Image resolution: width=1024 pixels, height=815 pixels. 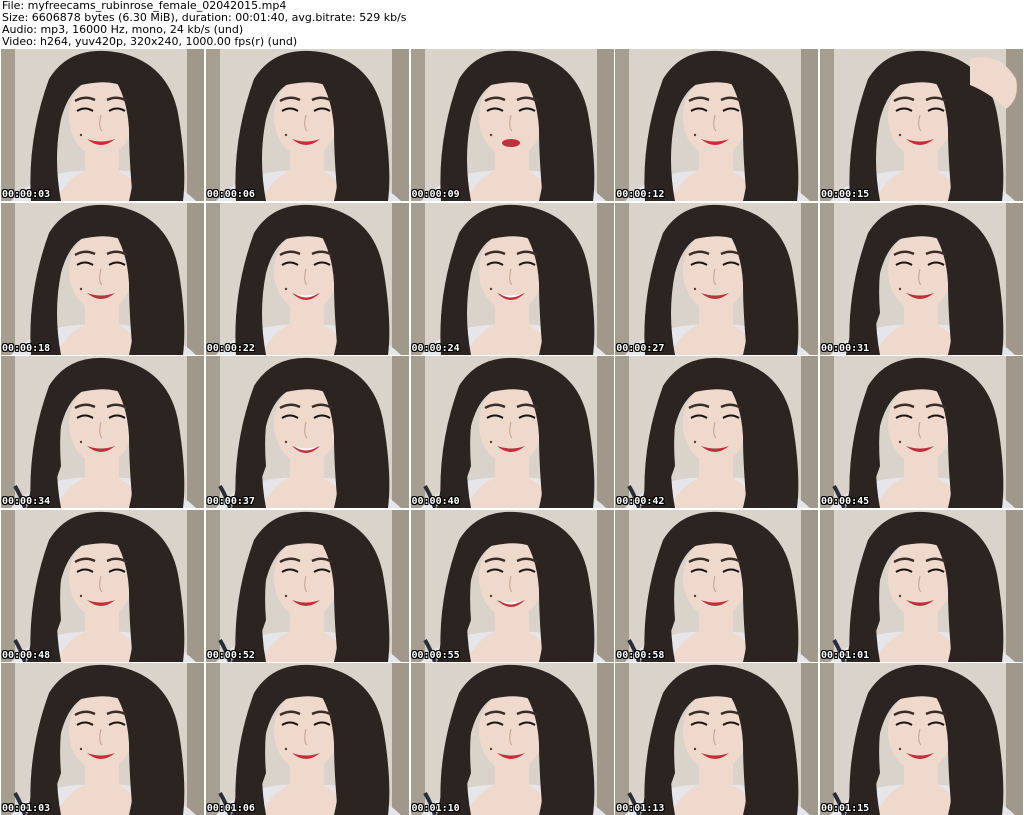 I want to click on thumbnail-timestamp: 00:00:34, so click(x=26, y=501).